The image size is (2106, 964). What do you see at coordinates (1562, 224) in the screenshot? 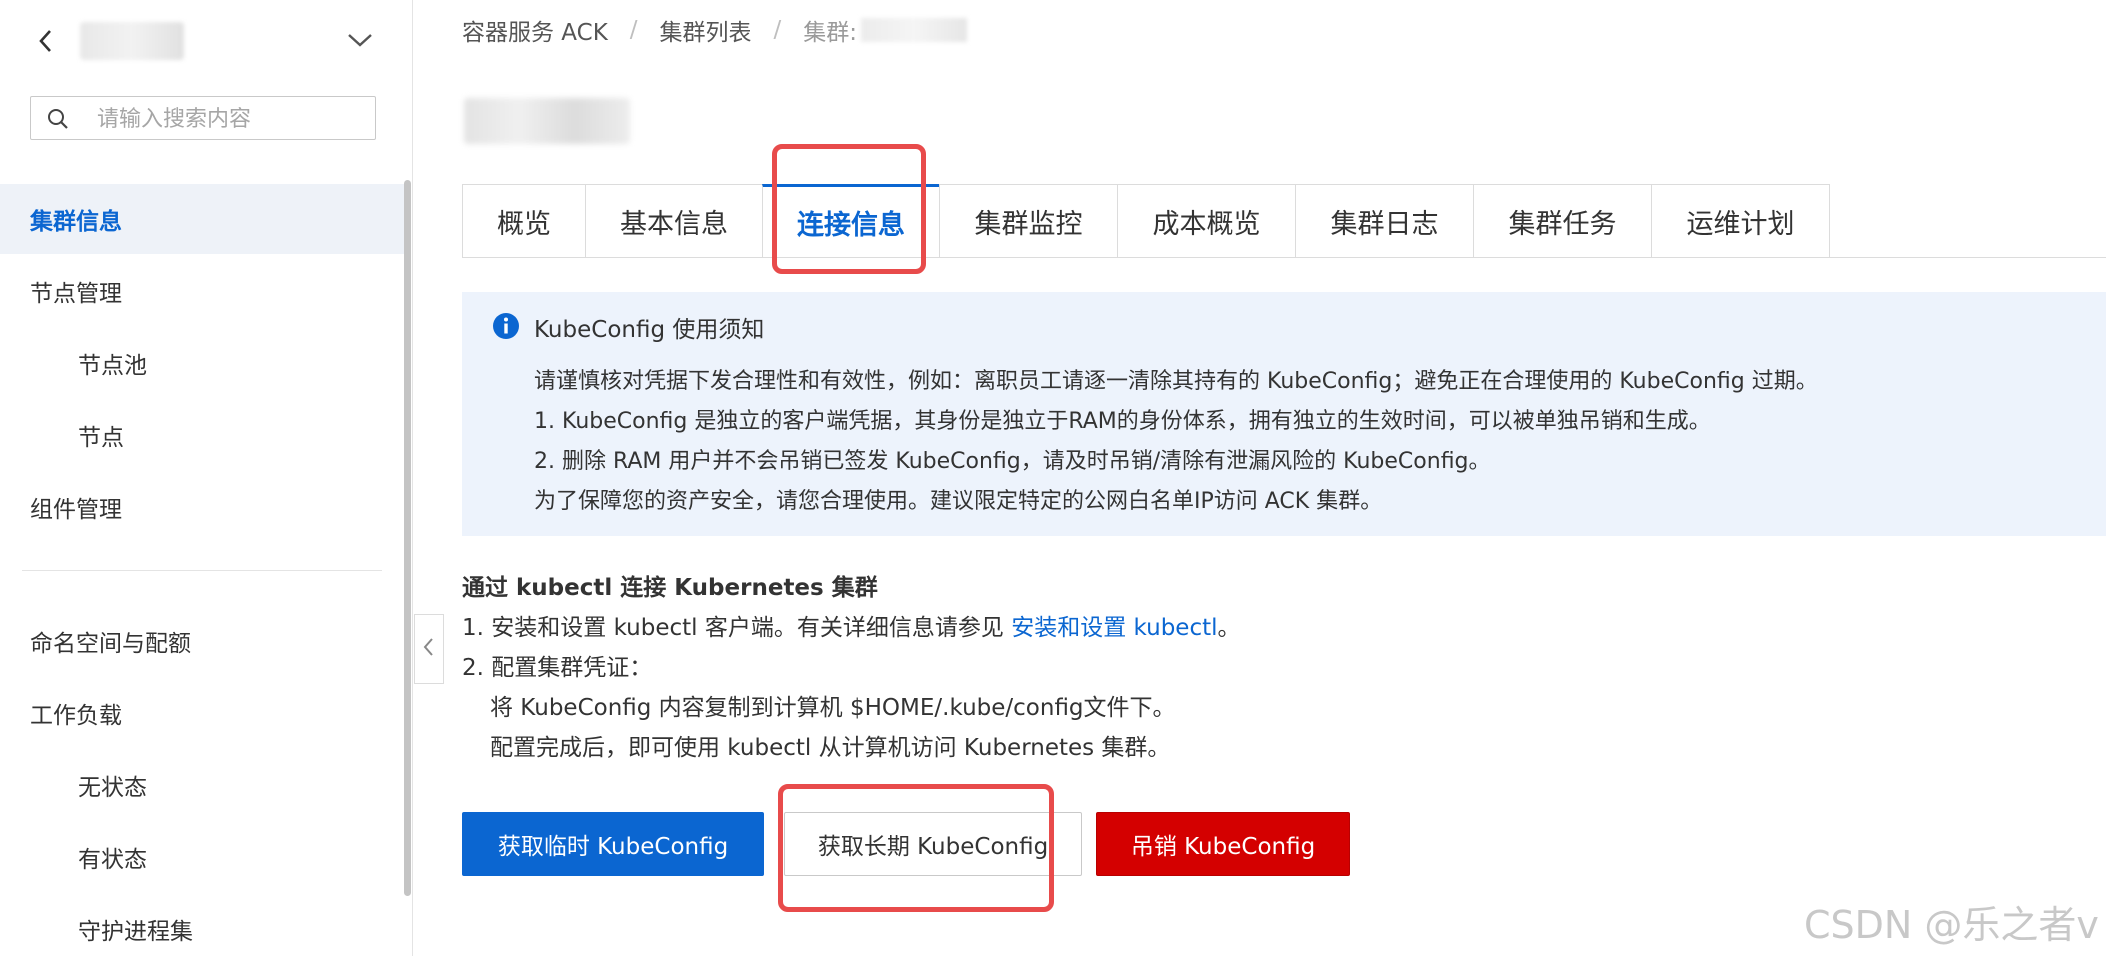
I see `tab-label: 集群任务` at bounding box center [1562, 224].